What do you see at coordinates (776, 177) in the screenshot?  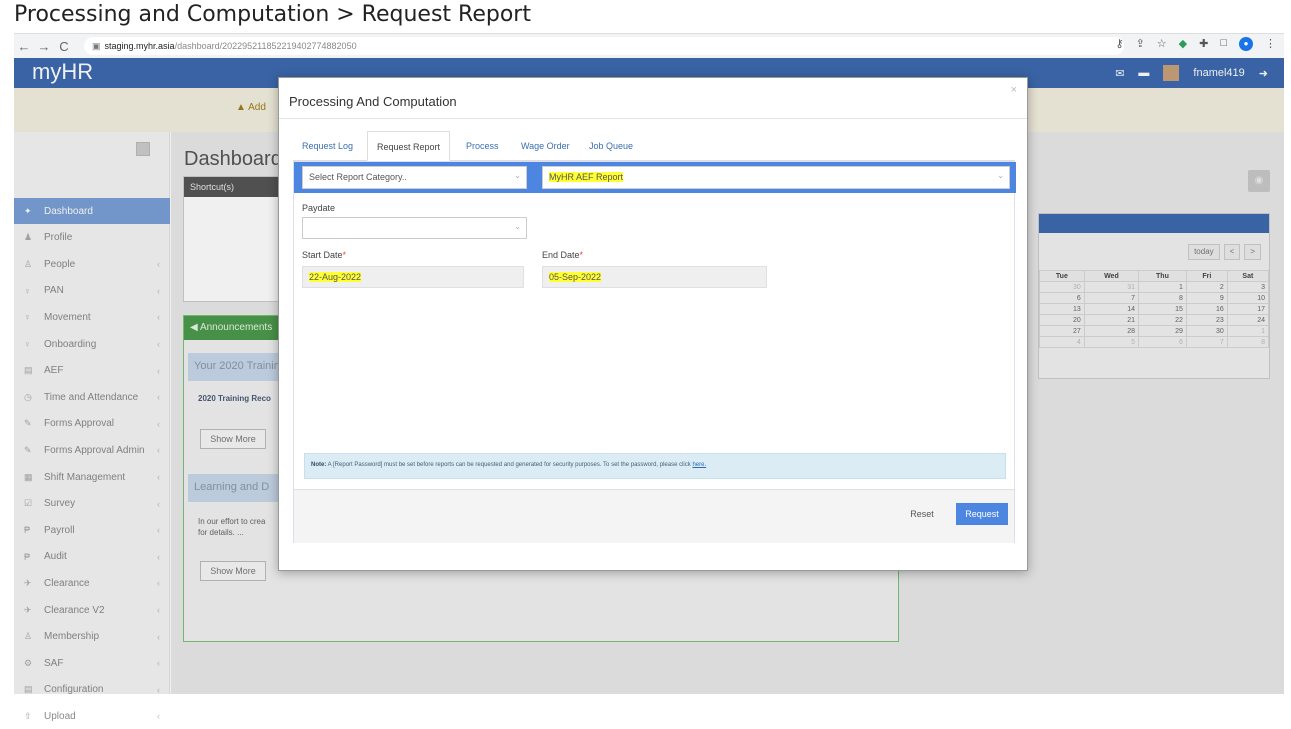 I see `report-type-select: MyHR AEF Report ⌄` at bounding box center [776, 177].